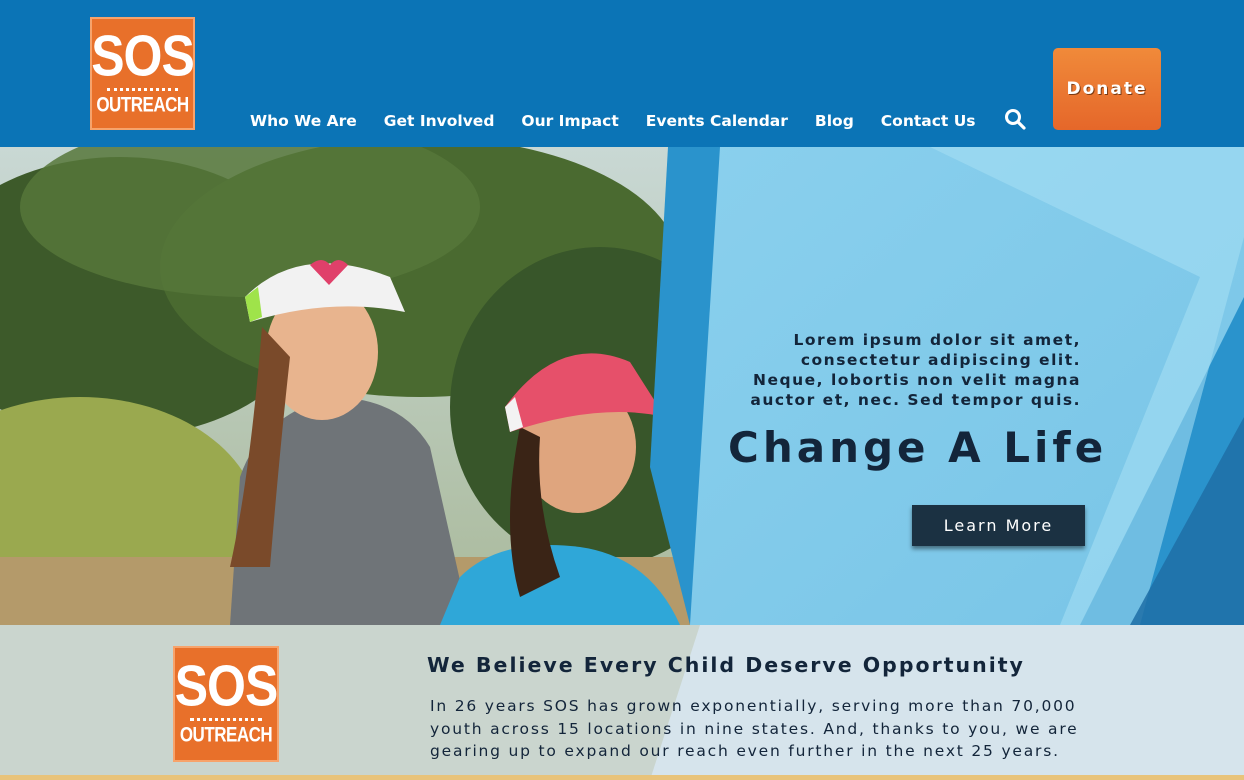 The width and height of the screenshot is (1244, 780). I want to click on learn-more-button: Learn More, so click(998, 525).